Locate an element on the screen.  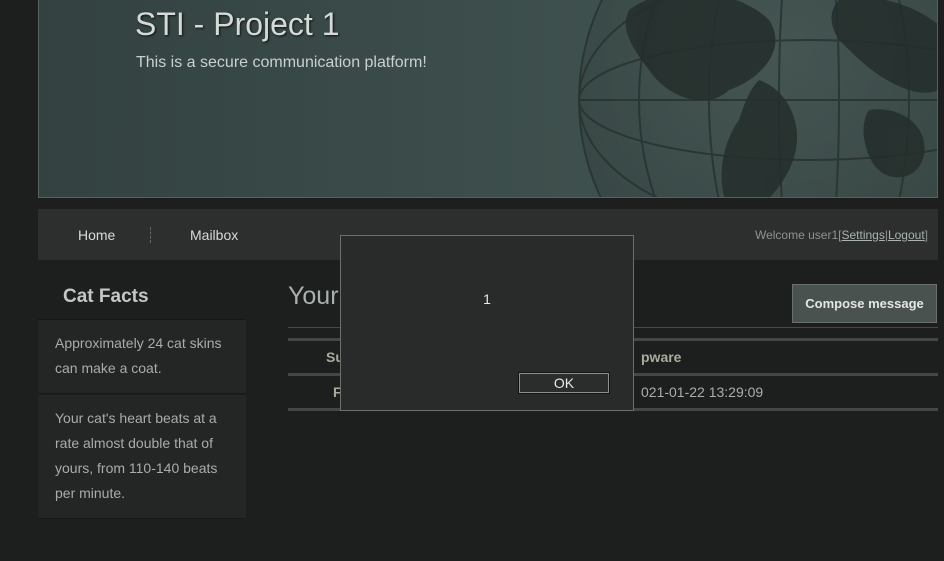
alert-message: 1 is located at coordinates (487, 299).